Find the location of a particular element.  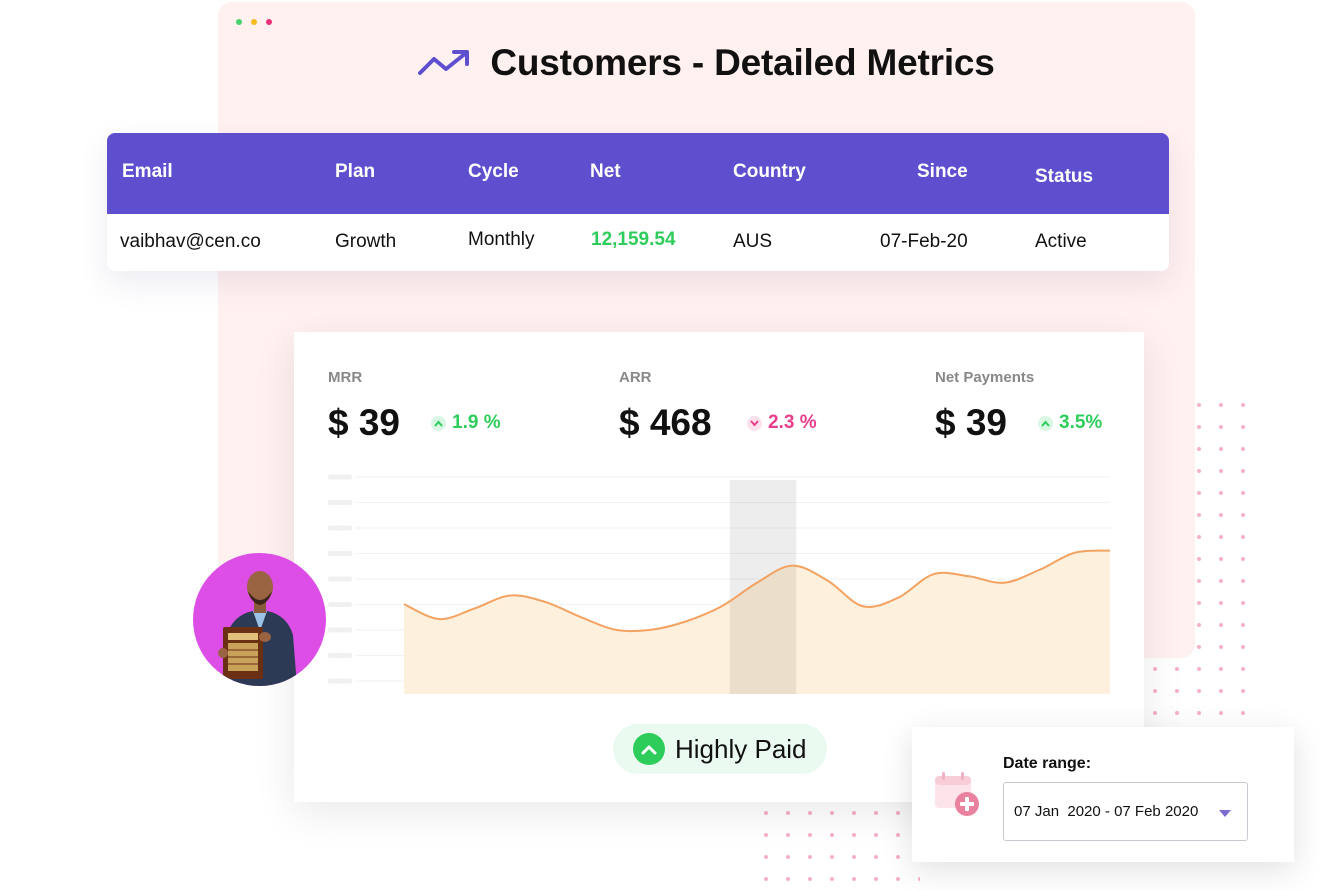

chart-hover-highlight is located at coordinates (763, 587).